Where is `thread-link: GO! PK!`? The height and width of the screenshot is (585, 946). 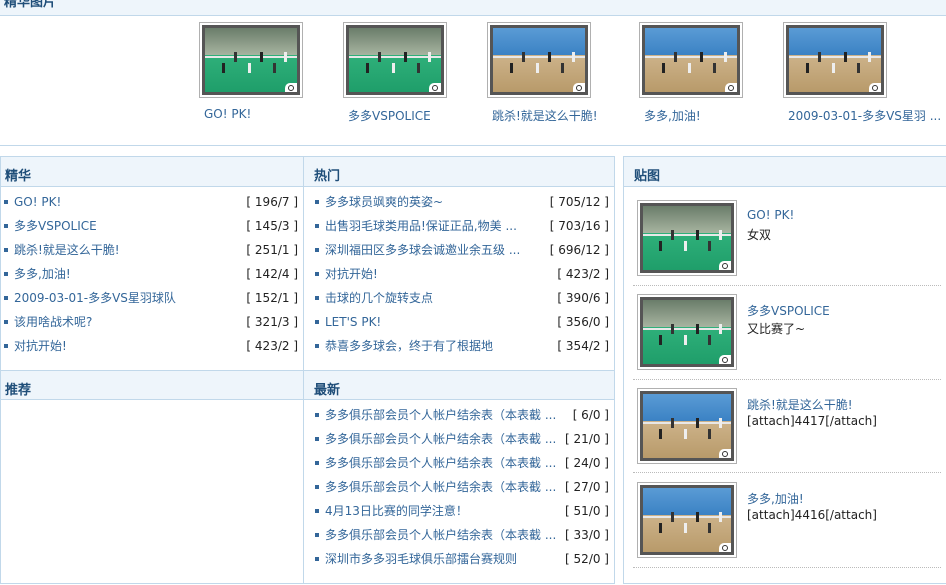
thread-link: GO! PK! is located at coordinates (37, 202).